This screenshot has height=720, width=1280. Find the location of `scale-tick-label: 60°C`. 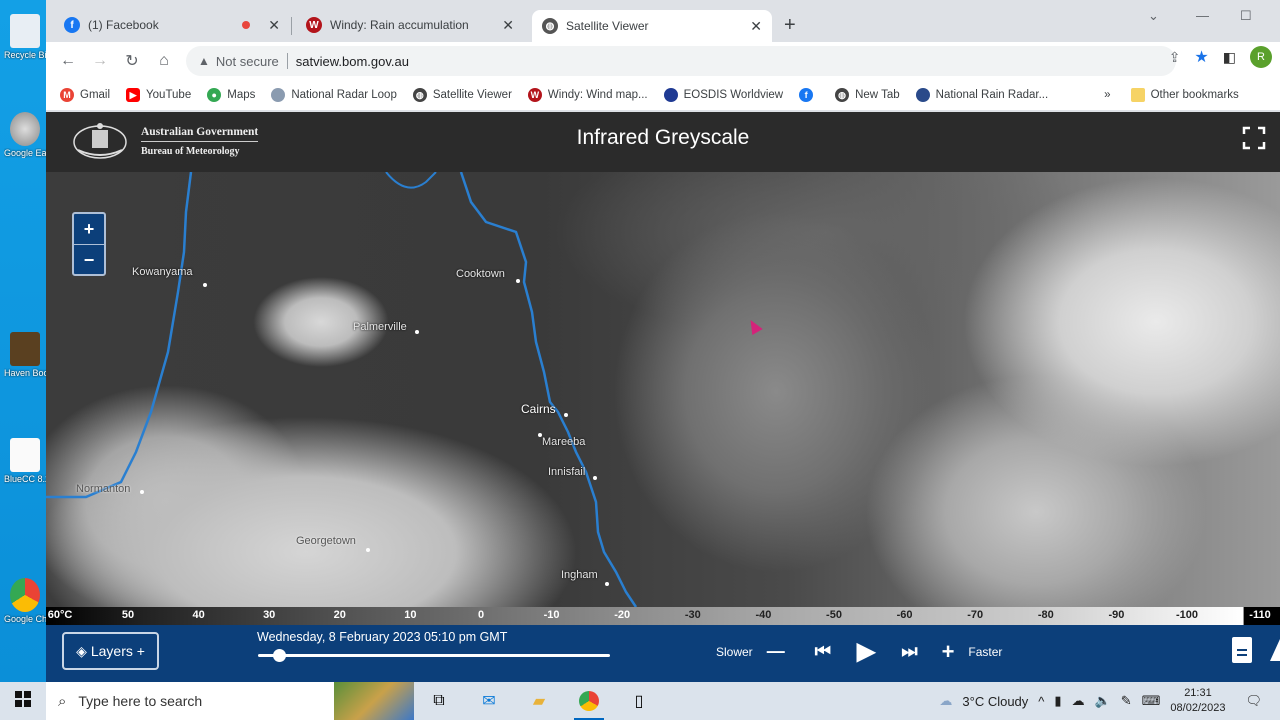

scale-tick-label: 60°C is located at coordinates (60, 615).